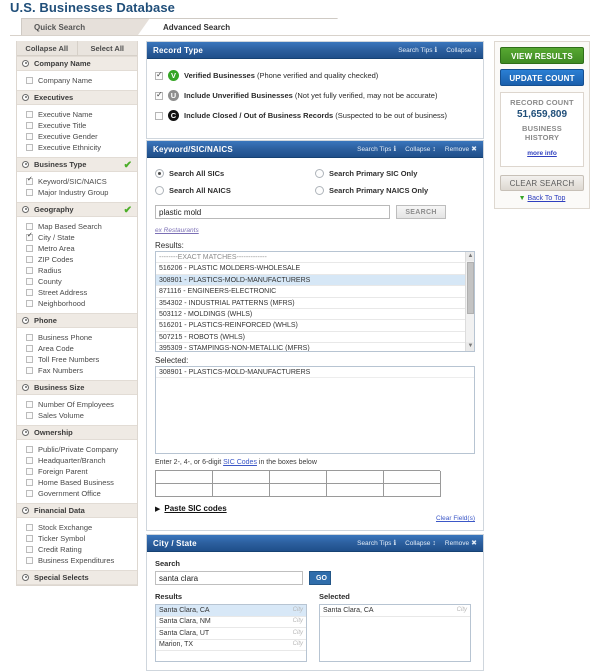 The width and height of the screenshot is (600, 671). I want to click on sidebar-item: Stock Exchange, so click(77, 527).